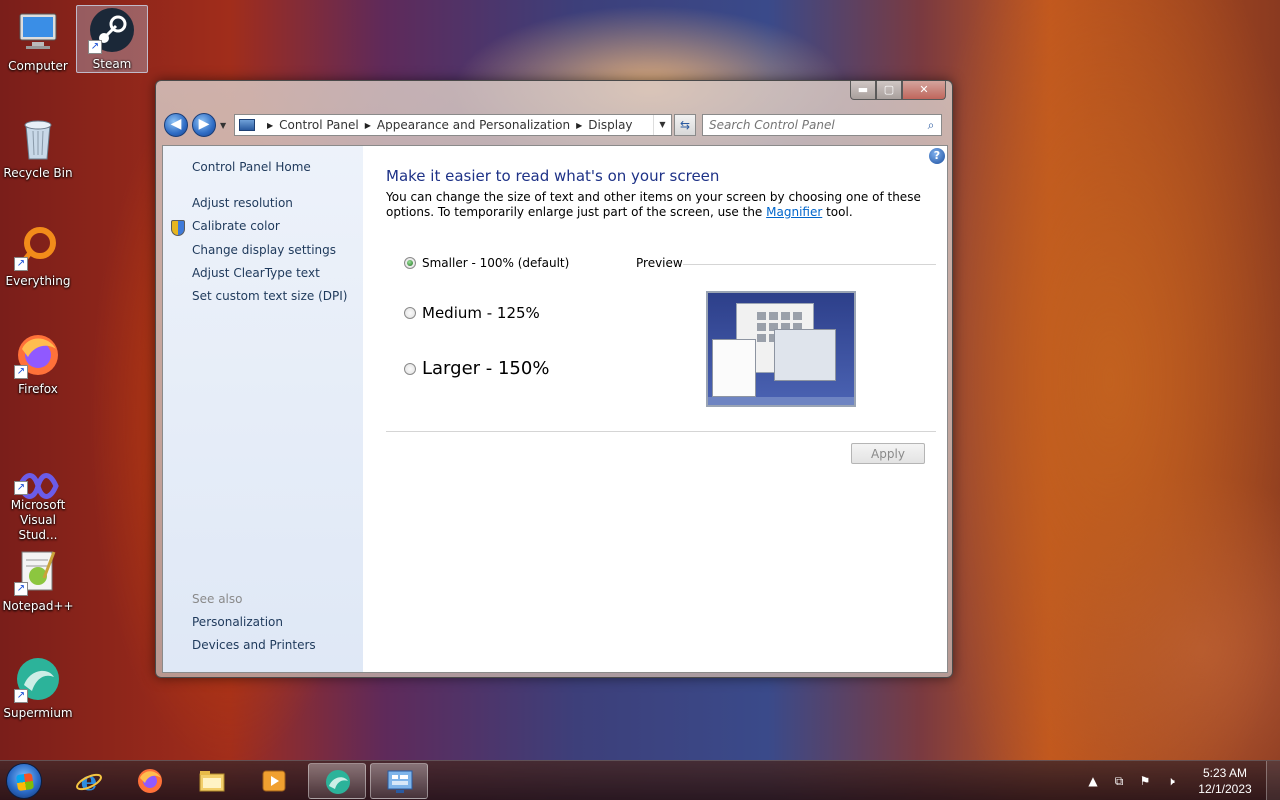  Describe the element at coordinates (410, 263) in the screenshot. I see `radio-smaller` at that location.